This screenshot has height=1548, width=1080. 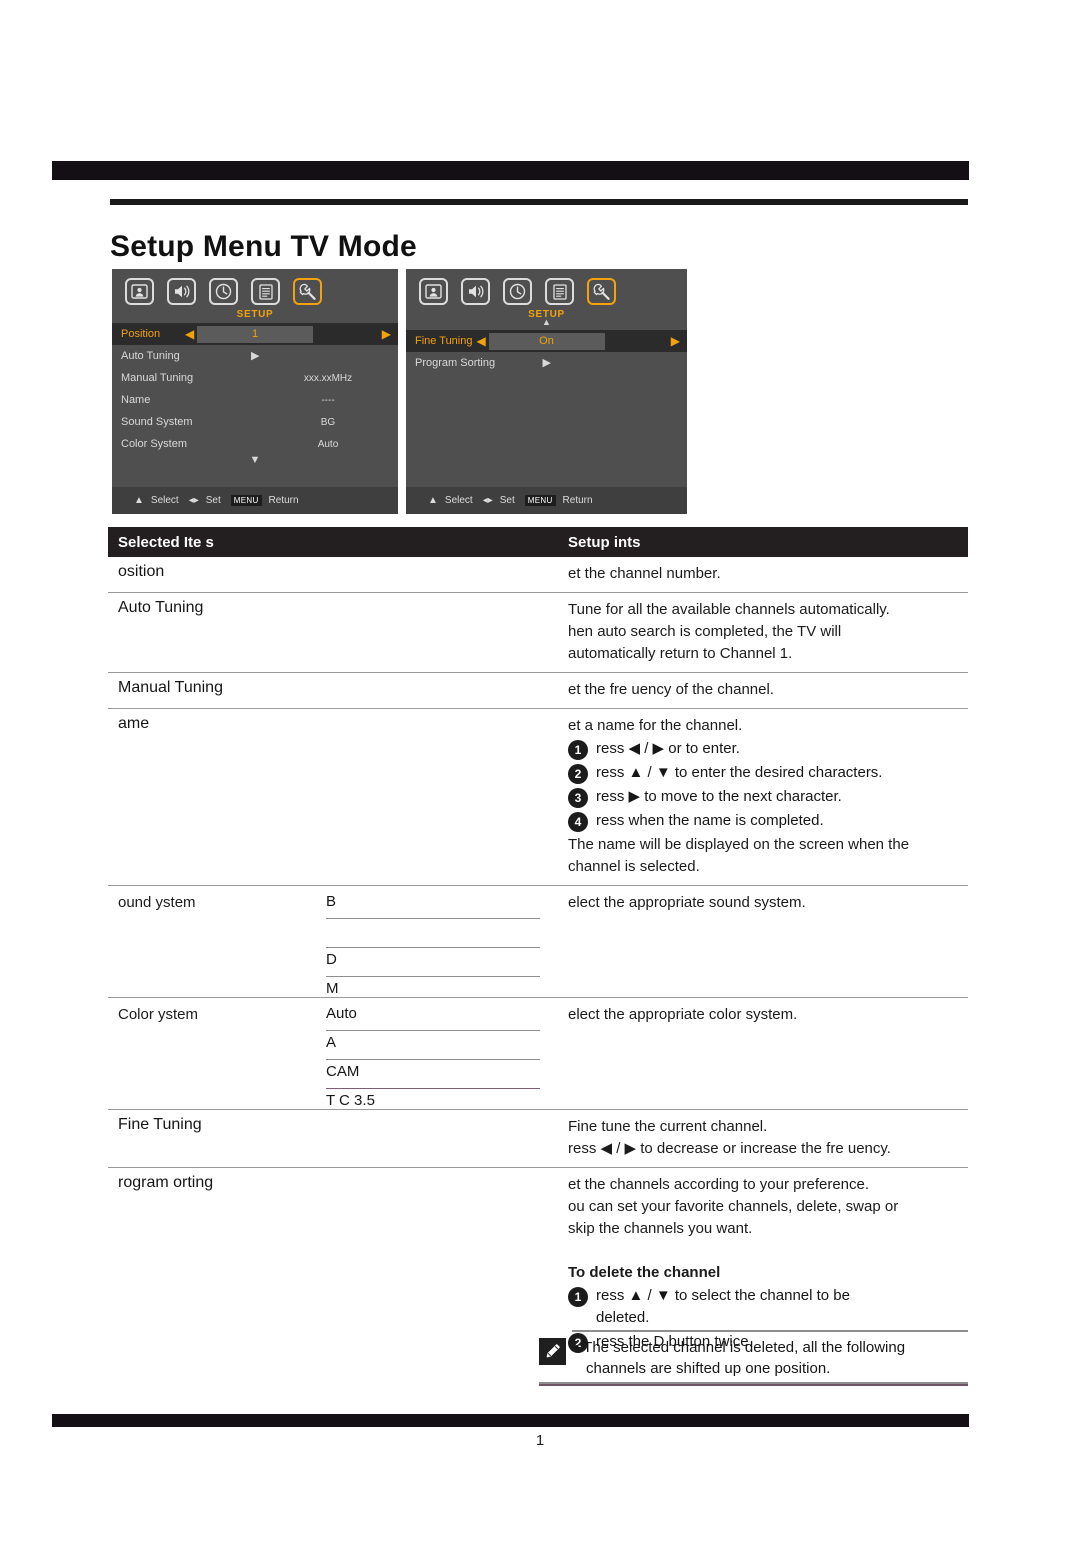 I want to click on page-title: Setup Menu TV Mode, so click(x=263, y=247).